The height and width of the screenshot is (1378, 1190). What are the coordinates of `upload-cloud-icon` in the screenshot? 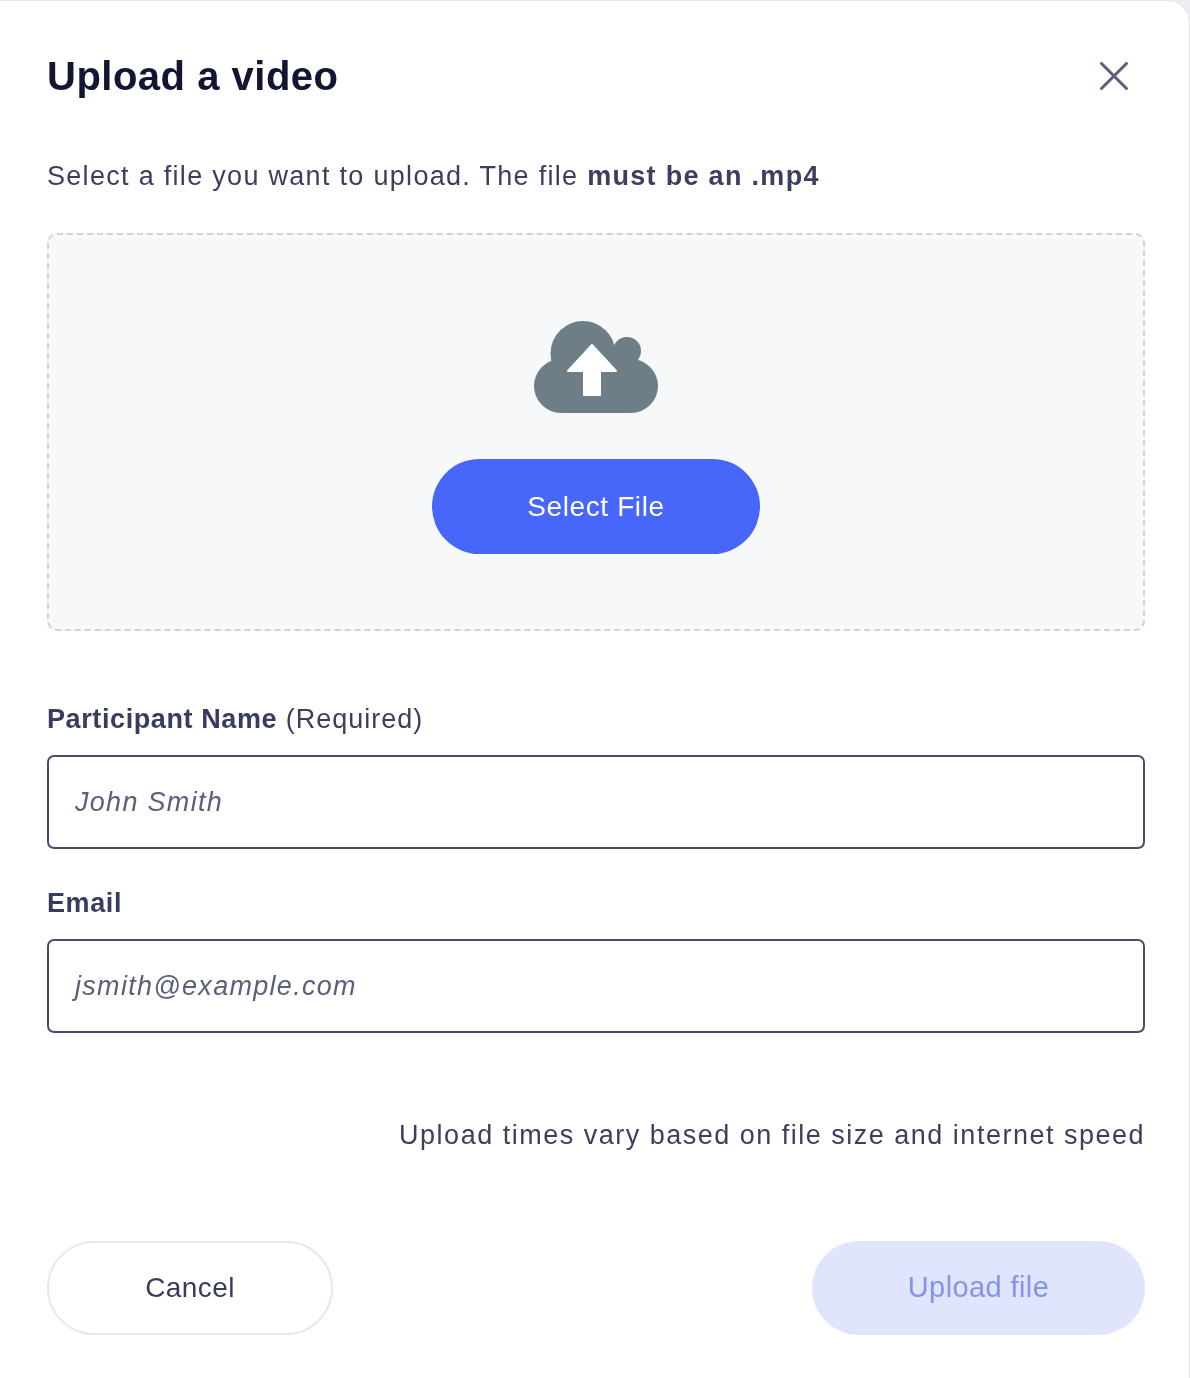 It's located at (596, 367).